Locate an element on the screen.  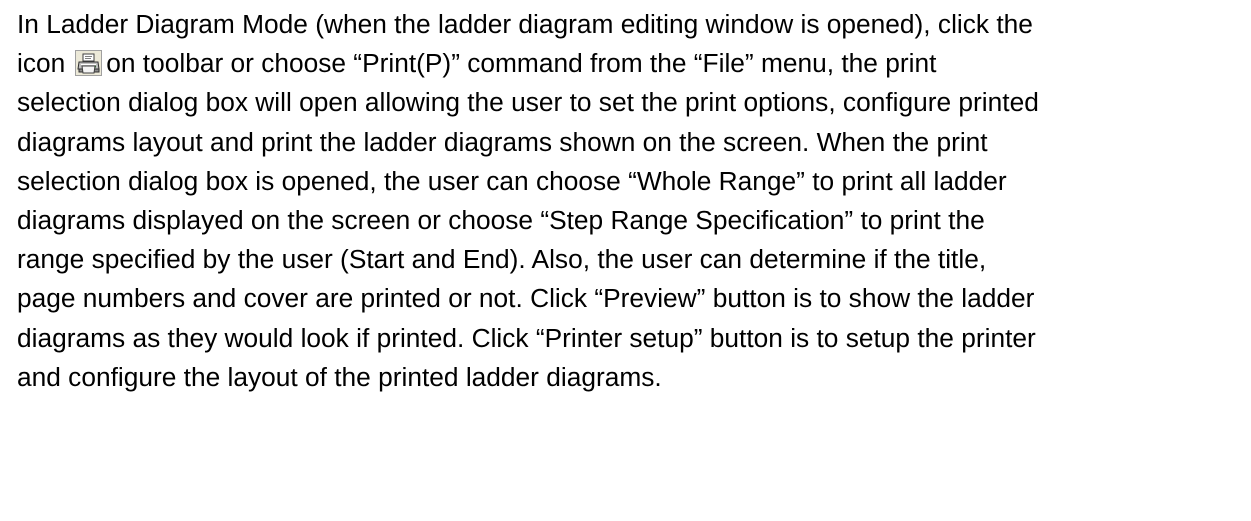
text-fragment: icon is located at coordinates (41, 63).